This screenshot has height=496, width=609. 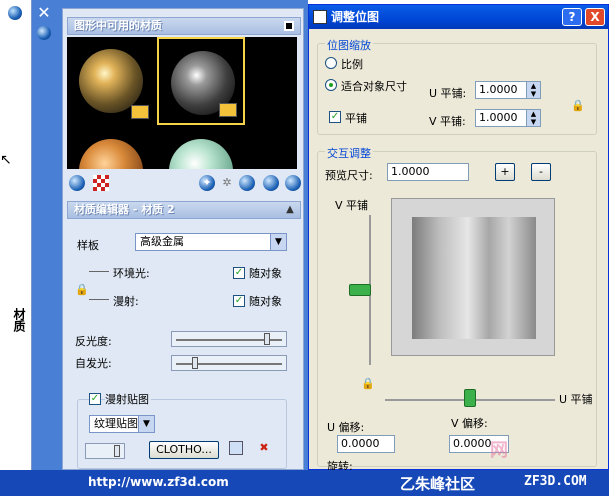 I want to click on preview-size-input: 1.0000, so click(x=428, y=172).